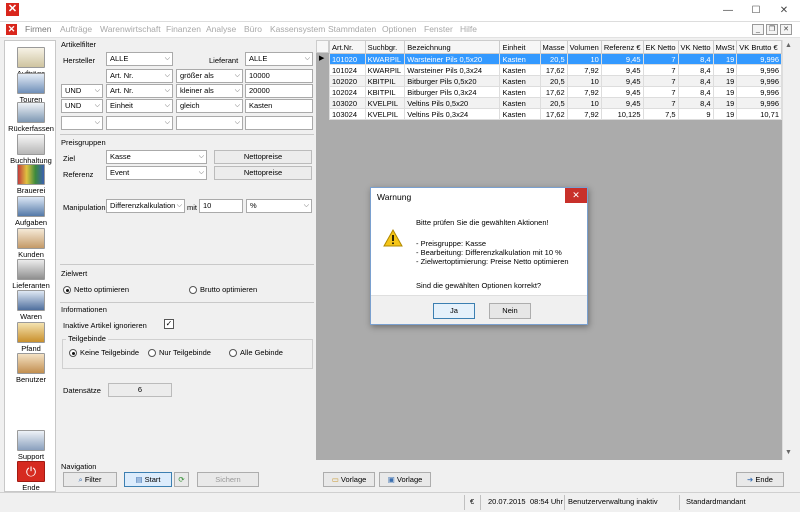 This screenshot has height=512, width=800. What do you see at coordinates (399, 29) in the screenshot?
I see `menu-item-optionen: Optionen` at bounding box center [399, 29].